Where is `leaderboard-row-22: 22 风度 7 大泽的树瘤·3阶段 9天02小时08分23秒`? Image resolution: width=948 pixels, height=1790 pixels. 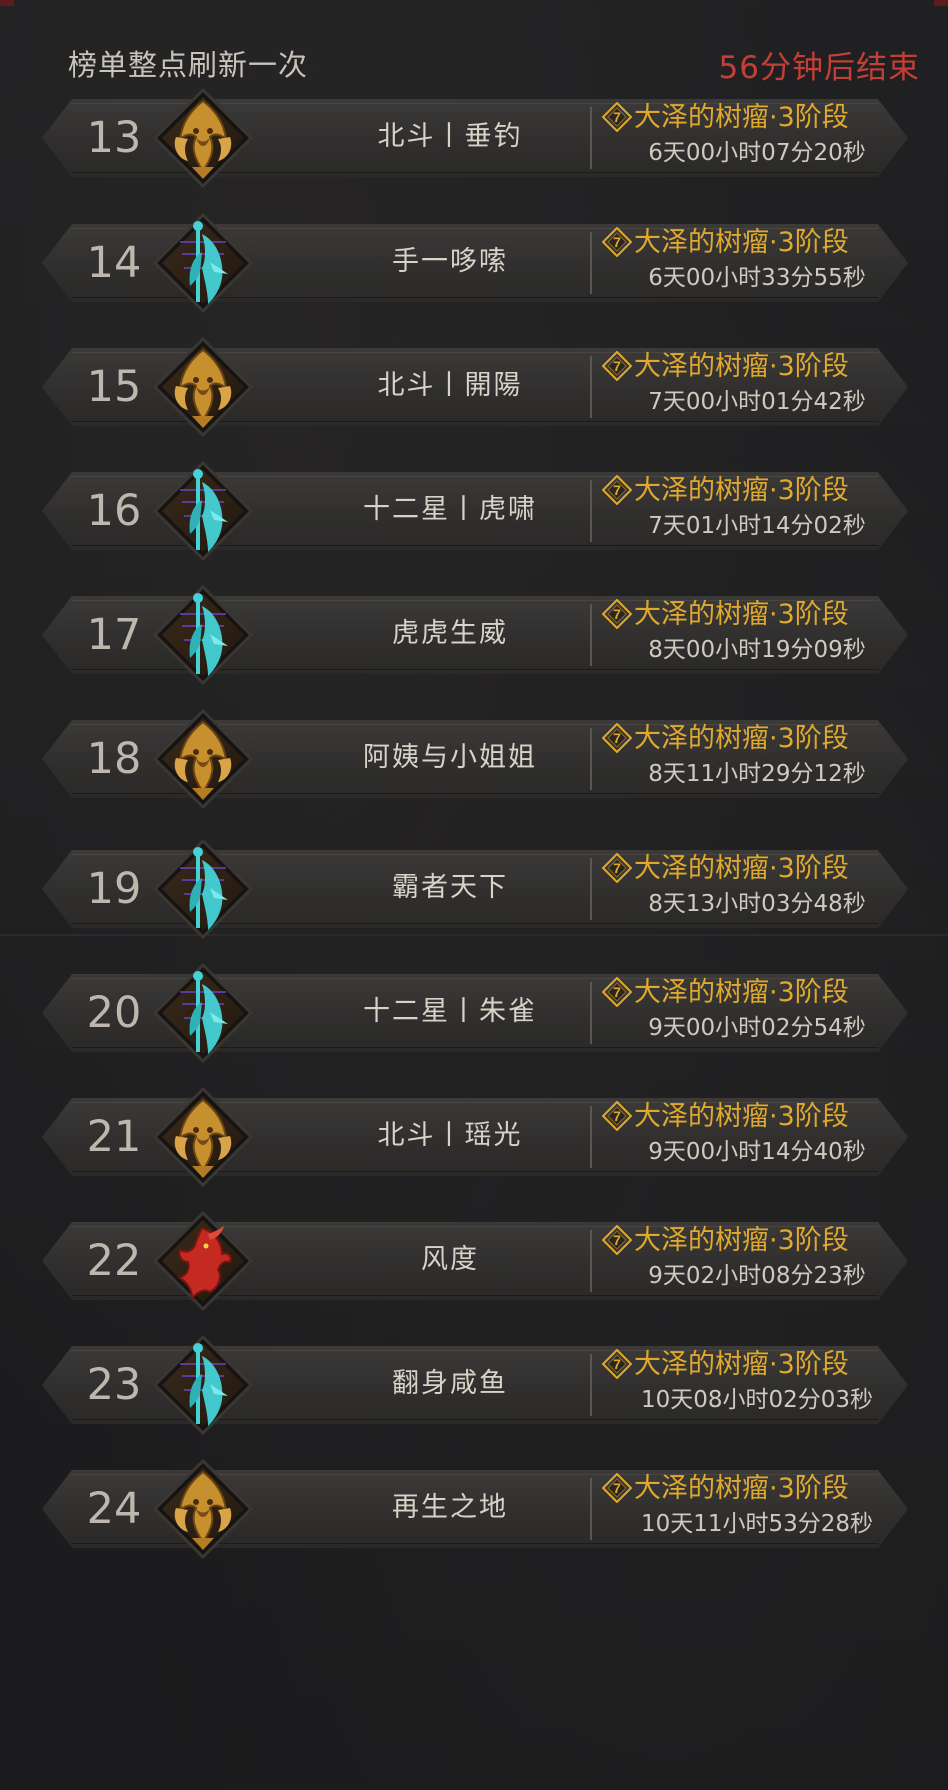 leaderboard-row-22: 22 风度 7 大泽的树瘤·3阶段 9天02小时08分23秒 is located at coordinates (475, 1261).